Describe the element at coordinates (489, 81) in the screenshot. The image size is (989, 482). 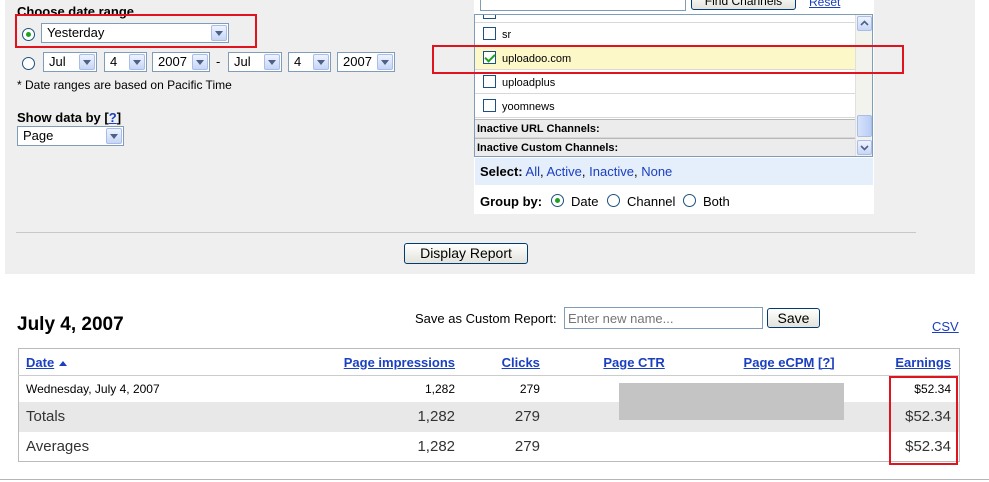
I see `channel-checkbox-uploadplus` at that location.